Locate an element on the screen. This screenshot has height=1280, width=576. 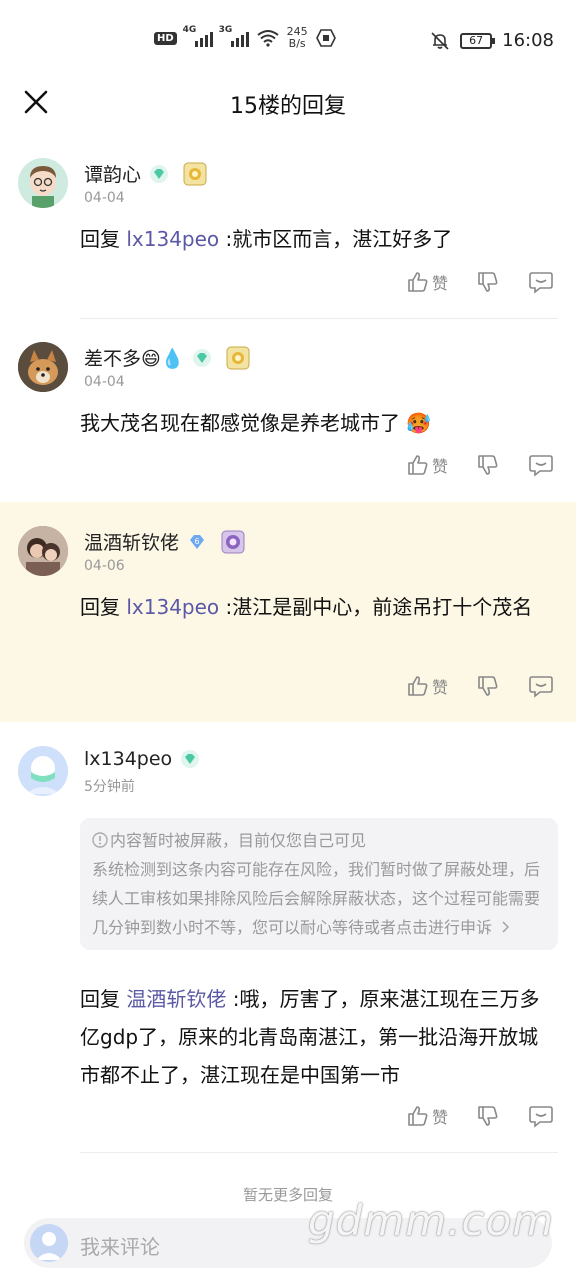
chevron-right-icon is located at coordinates (506, 927).